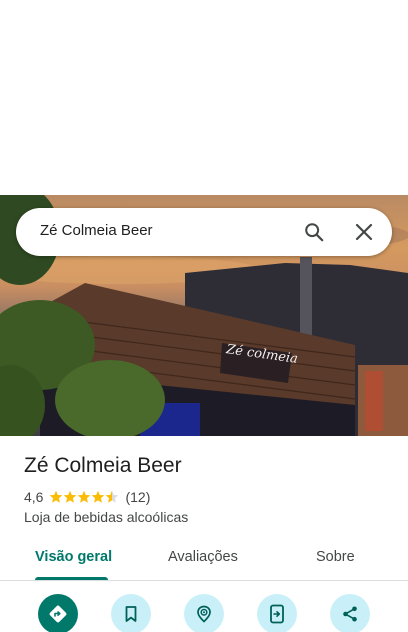  I want to click on send-to-phone-button, so click(277, 613).